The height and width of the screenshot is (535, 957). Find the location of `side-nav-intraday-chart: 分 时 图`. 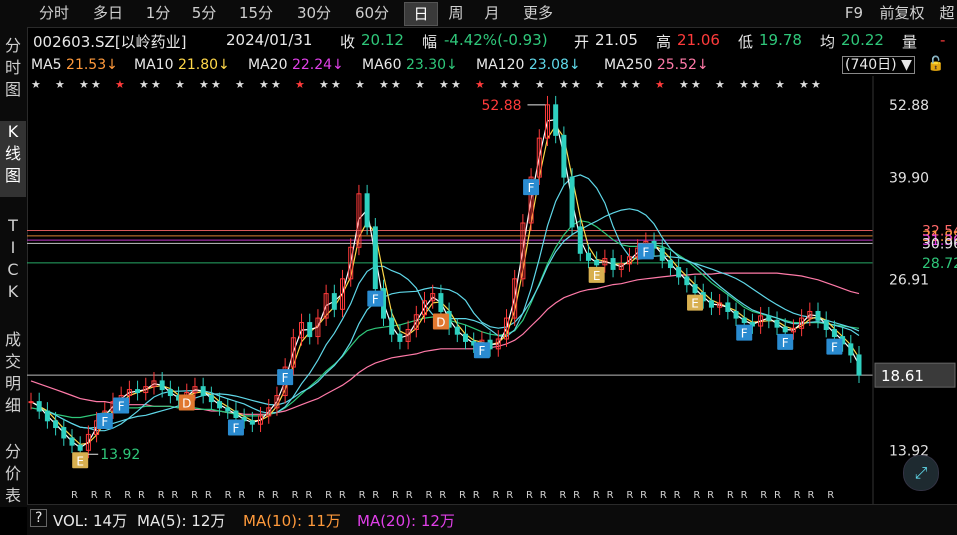

side-nav-intraday-chart: 分 时 图 is located at coordinates (13, 68).